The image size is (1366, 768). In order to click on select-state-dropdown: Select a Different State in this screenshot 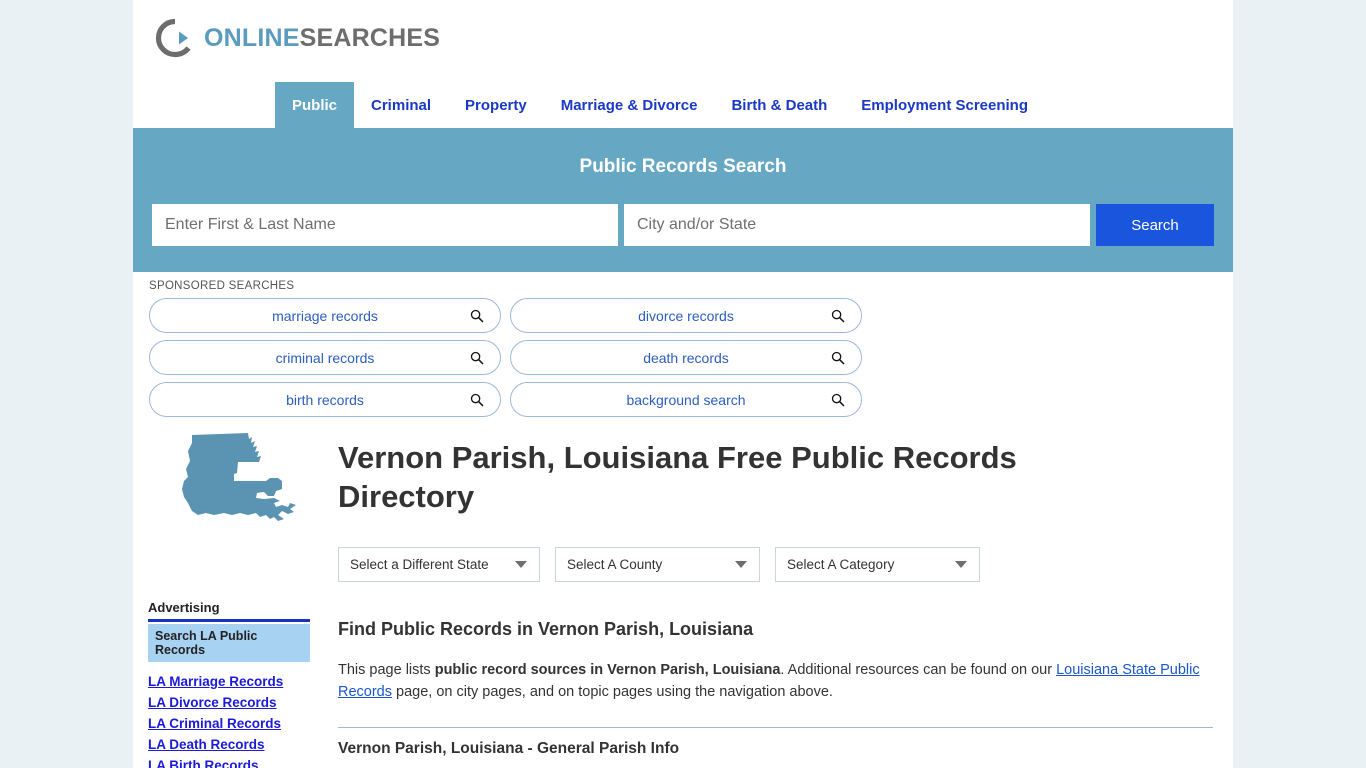, I will do `click(439, 564)`.